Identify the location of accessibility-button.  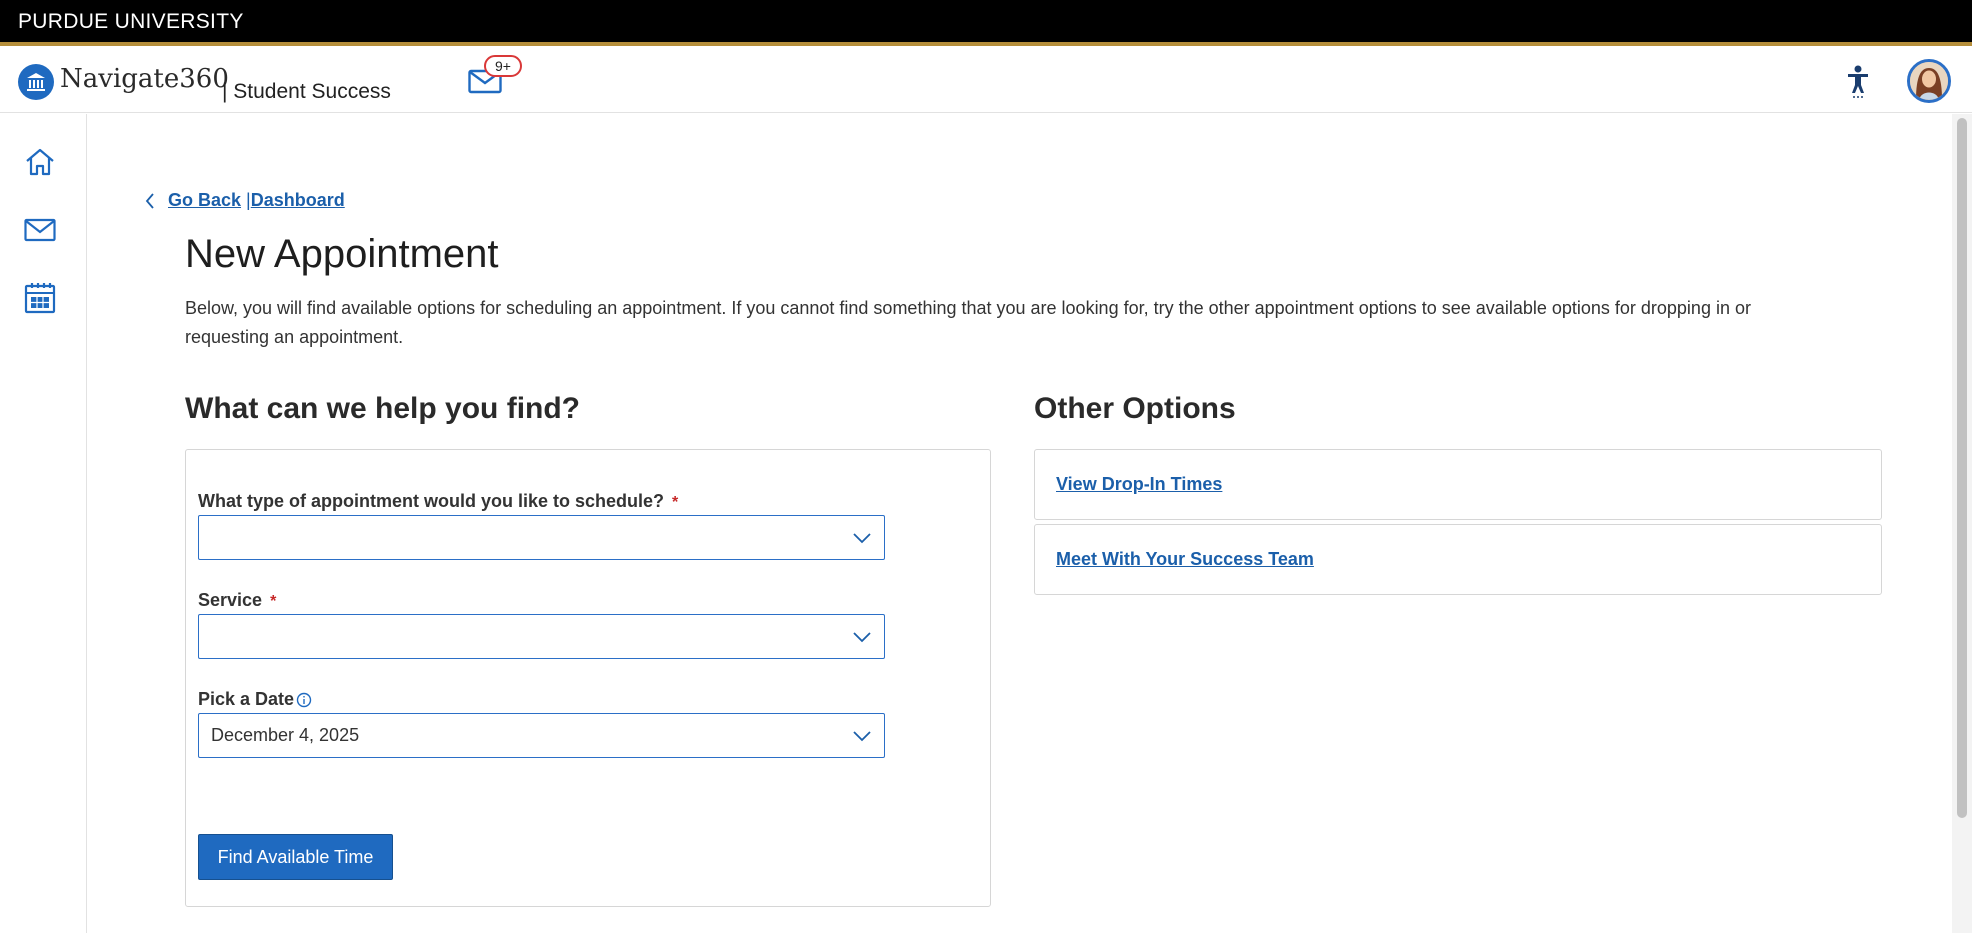
(1858, 81).